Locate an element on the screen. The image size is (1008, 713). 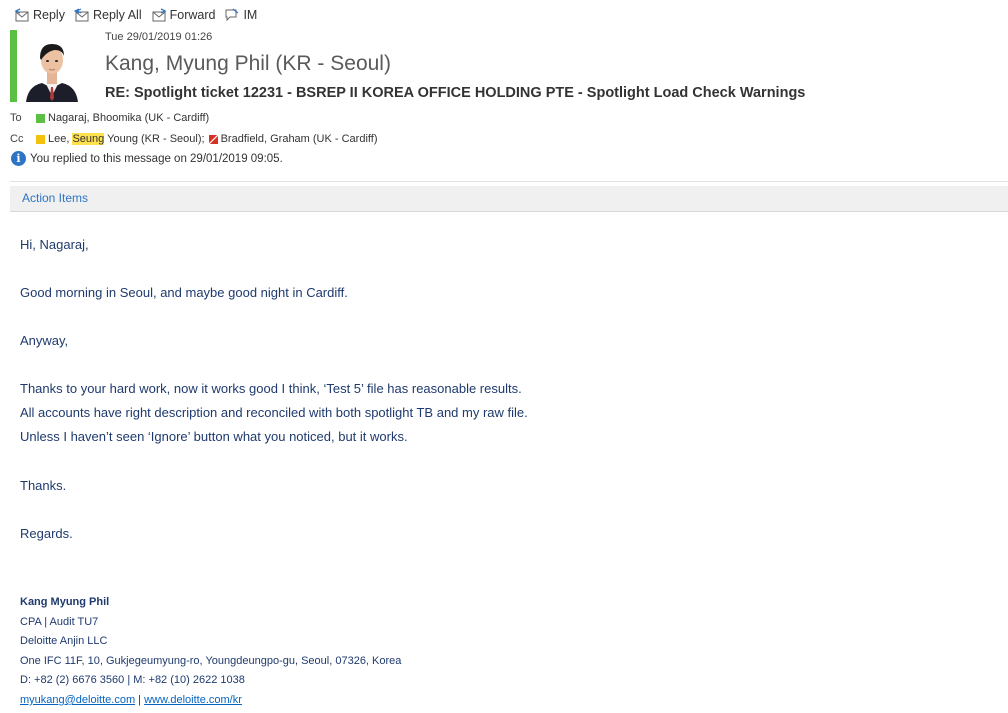
recipient-cc-2: Bradfield, Graham (UK - Cardiff) is located at coordinates (299, 139).